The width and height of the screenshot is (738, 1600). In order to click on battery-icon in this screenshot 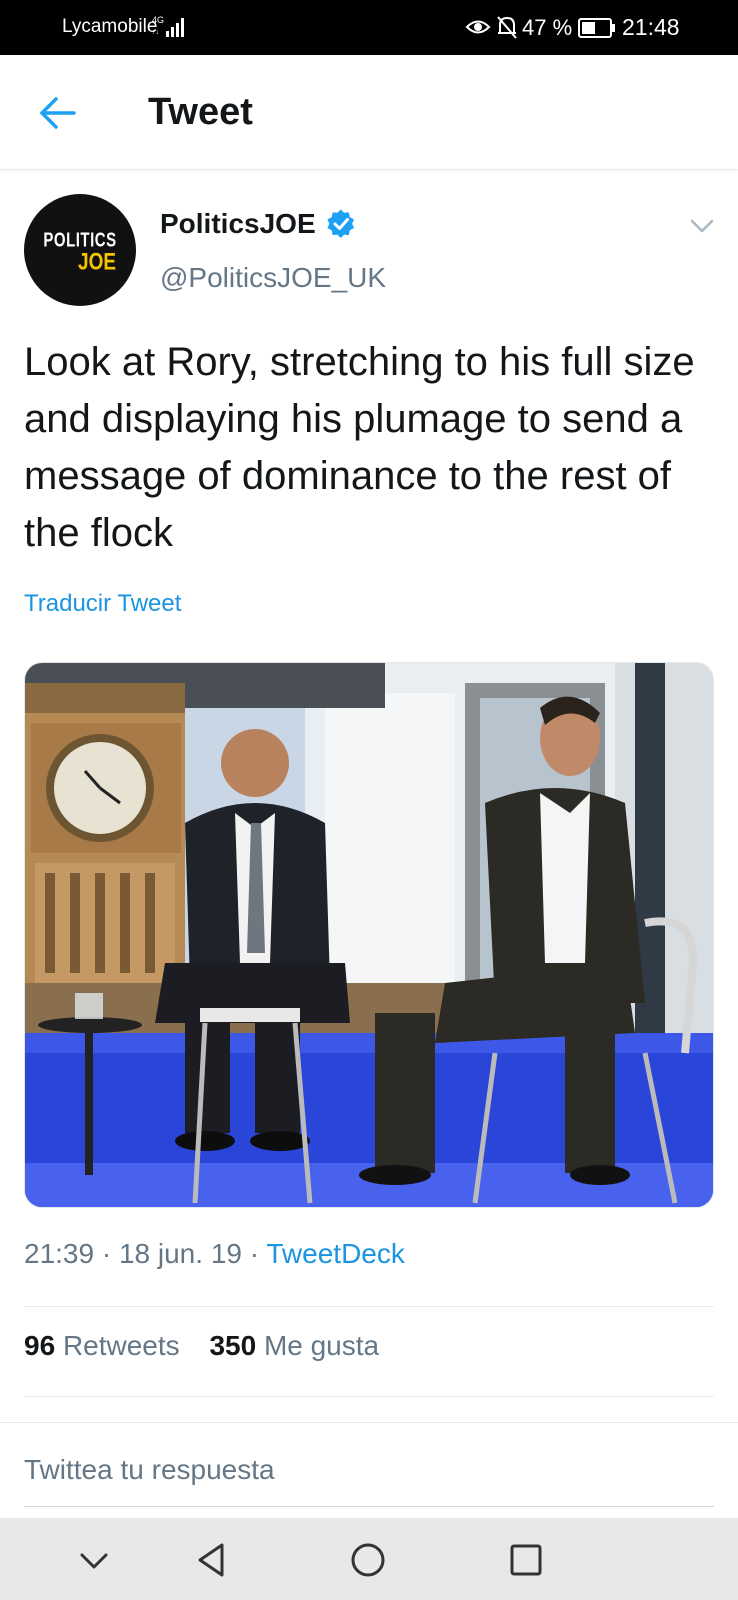, I will do `click(596, 28)`.